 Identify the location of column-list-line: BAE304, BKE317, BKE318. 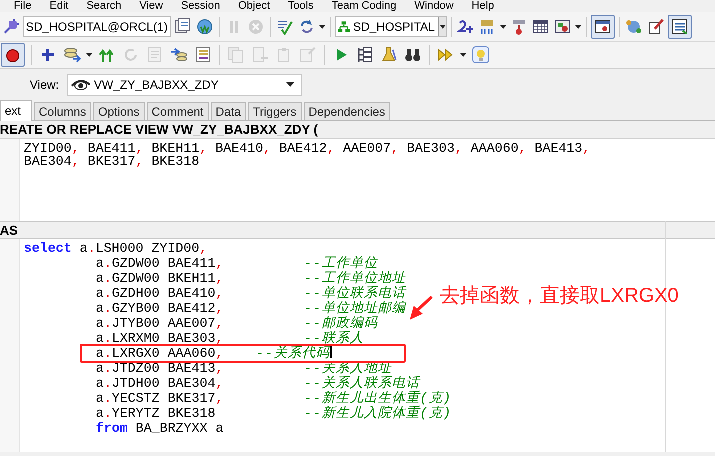
(112, 161).